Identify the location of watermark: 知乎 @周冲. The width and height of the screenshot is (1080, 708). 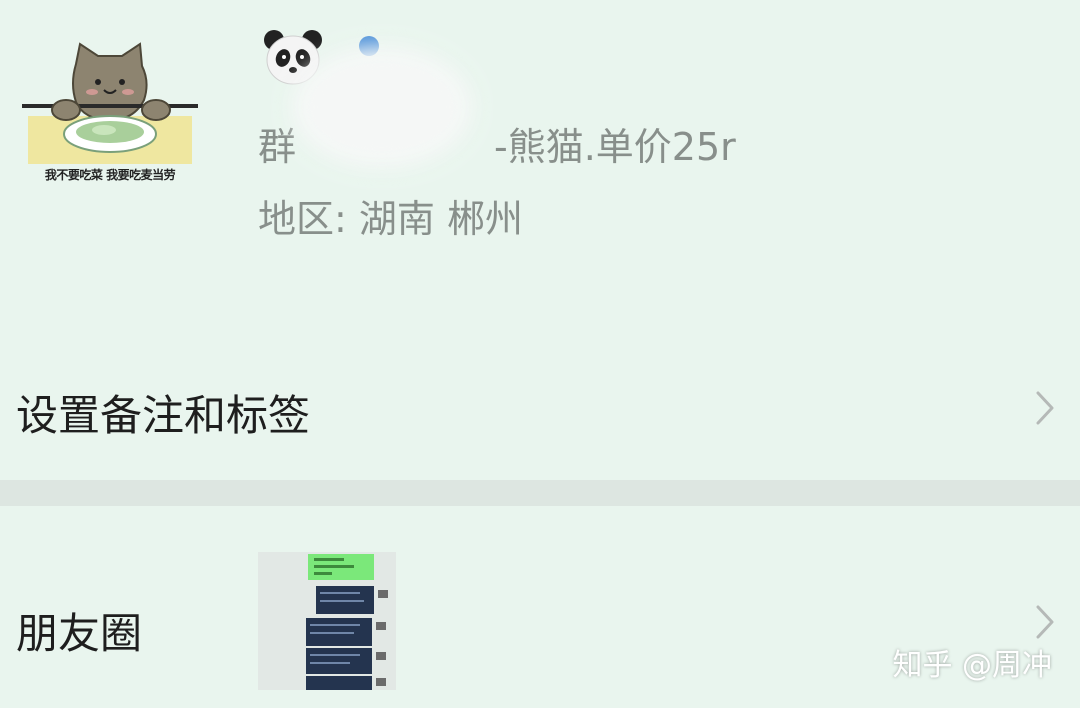
(972, 665).